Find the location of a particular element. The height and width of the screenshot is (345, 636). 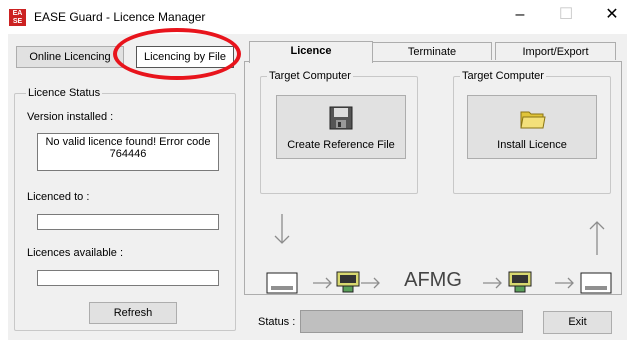

computer-icon-left is located at coordinates (348, 282).